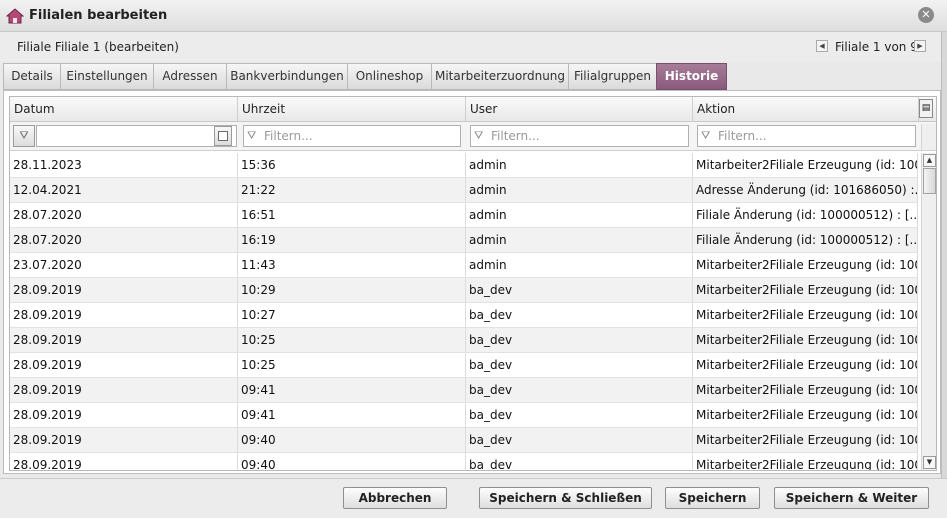 The width and height of the screenshot is (947, 518). Describe the element at coordinates (124, 109) in the screenshot. I see `column-header-datum: Datum` at that location.